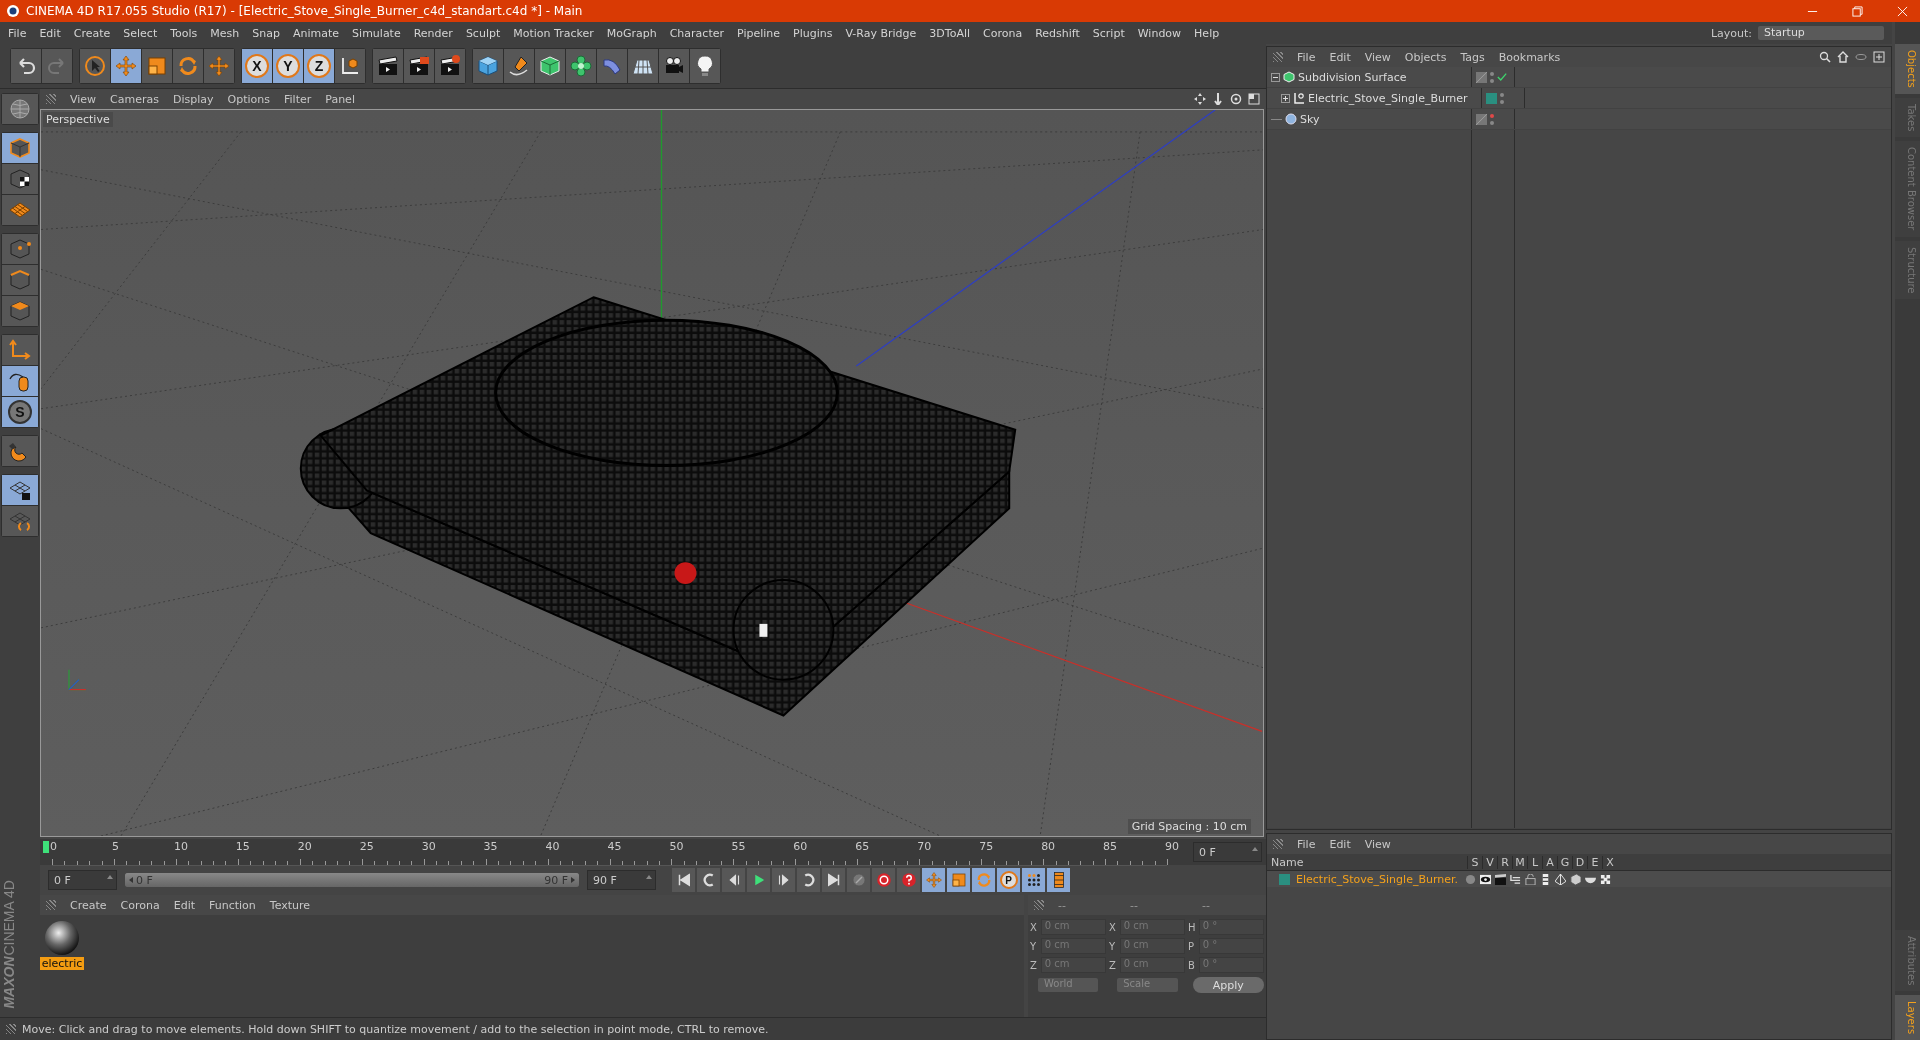  Describe the element at coordinates (1821, 33) in the screenshot. I see `layout-dropdown: Startup` at that location.